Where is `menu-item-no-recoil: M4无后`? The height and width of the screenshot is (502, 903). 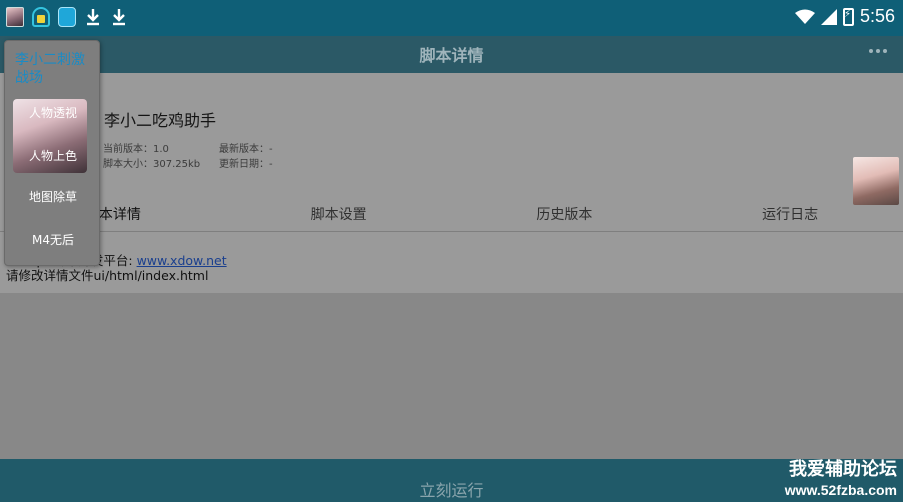 menu-item-no-recoil: M4无后 is located at coordinates (53, 239).